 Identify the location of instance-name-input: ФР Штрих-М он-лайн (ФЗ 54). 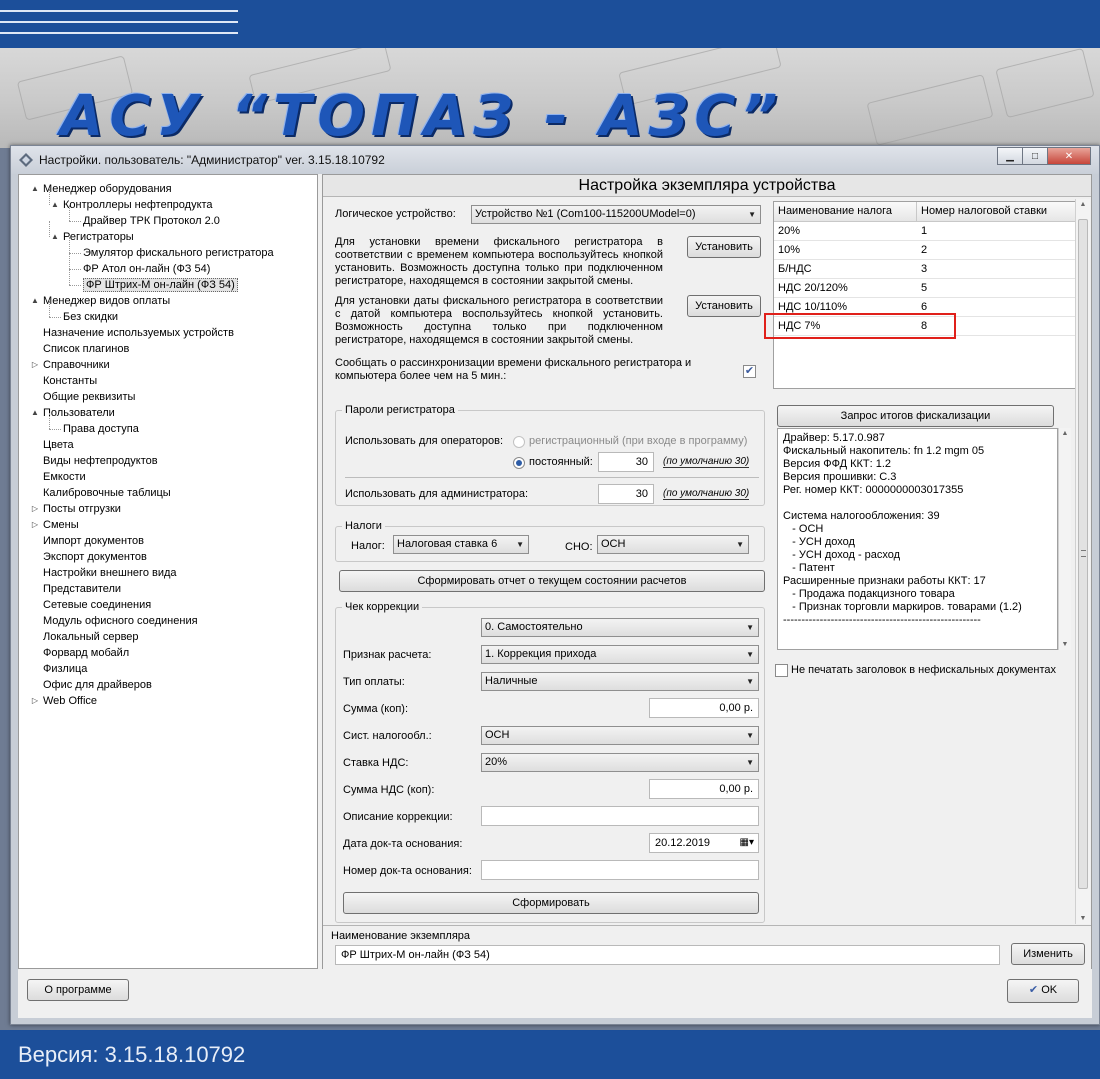
(667, 955).